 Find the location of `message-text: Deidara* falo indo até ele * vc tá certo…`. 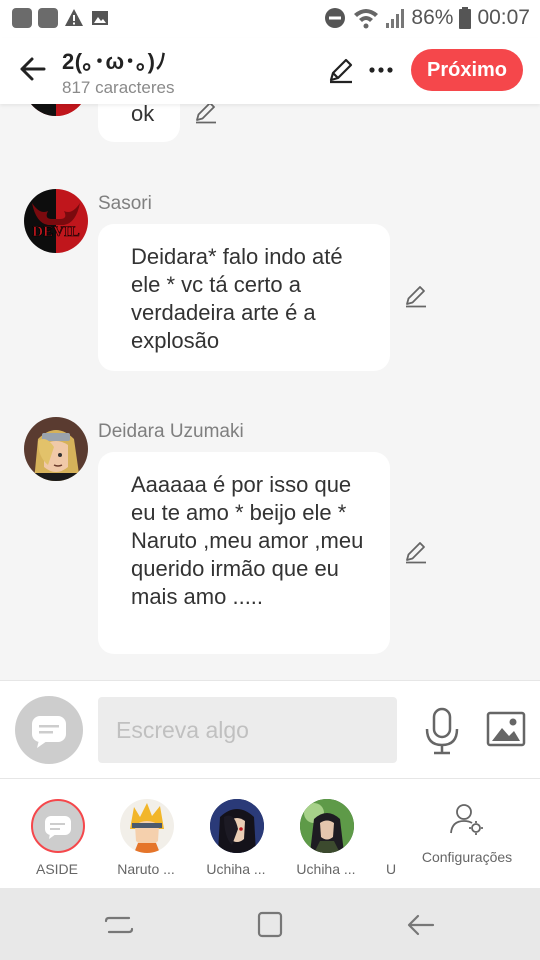

message-text: Deidara* falo indo até ele * vc tá certo… is located at coordinates (237, 298).